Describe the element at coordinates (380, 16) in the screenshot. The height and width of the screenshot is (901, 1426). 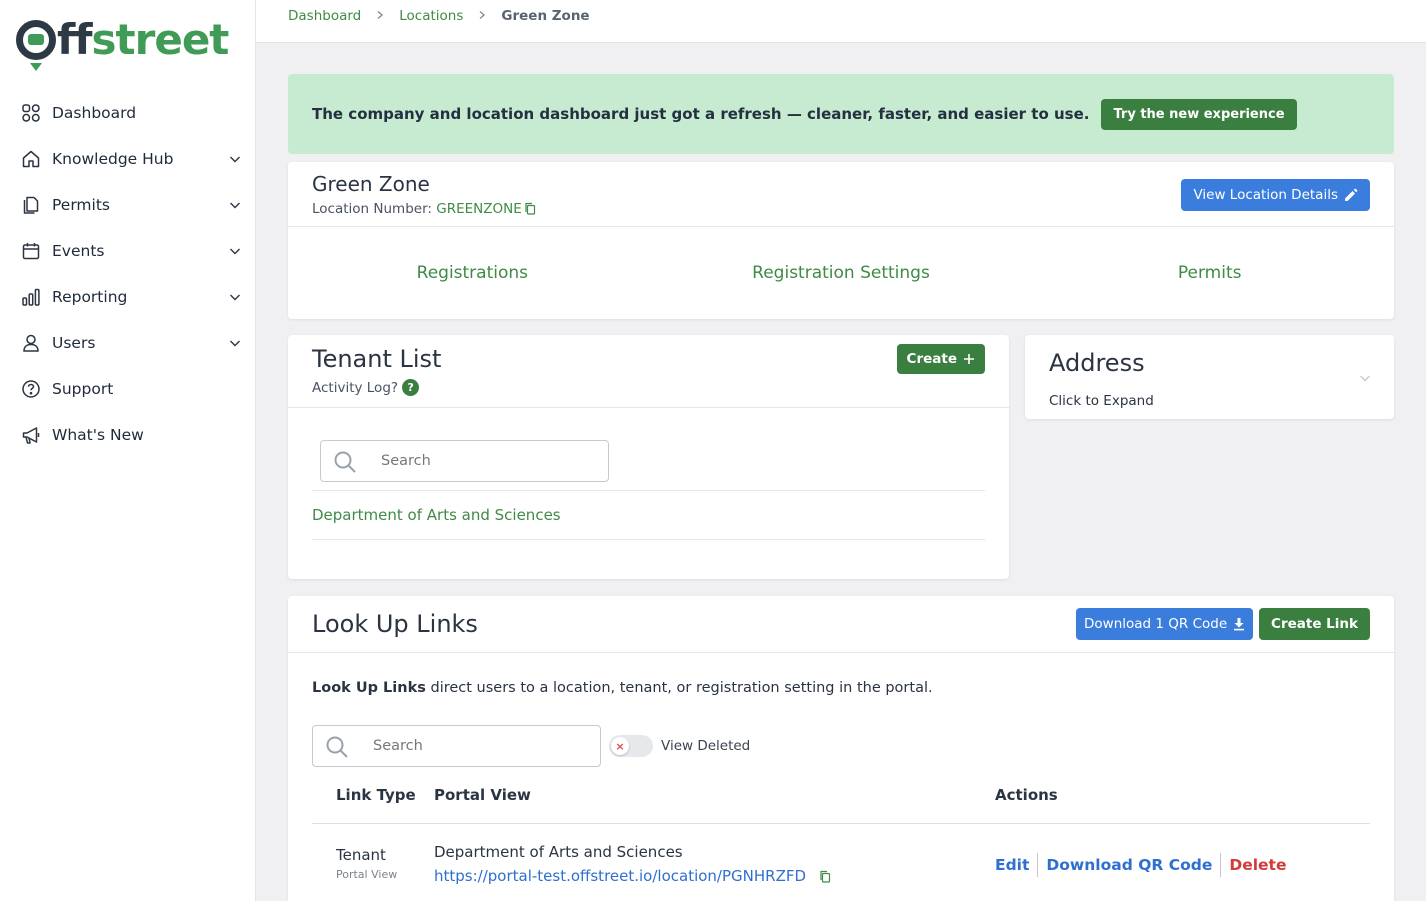
I see `chevron-right-icon` at that location.